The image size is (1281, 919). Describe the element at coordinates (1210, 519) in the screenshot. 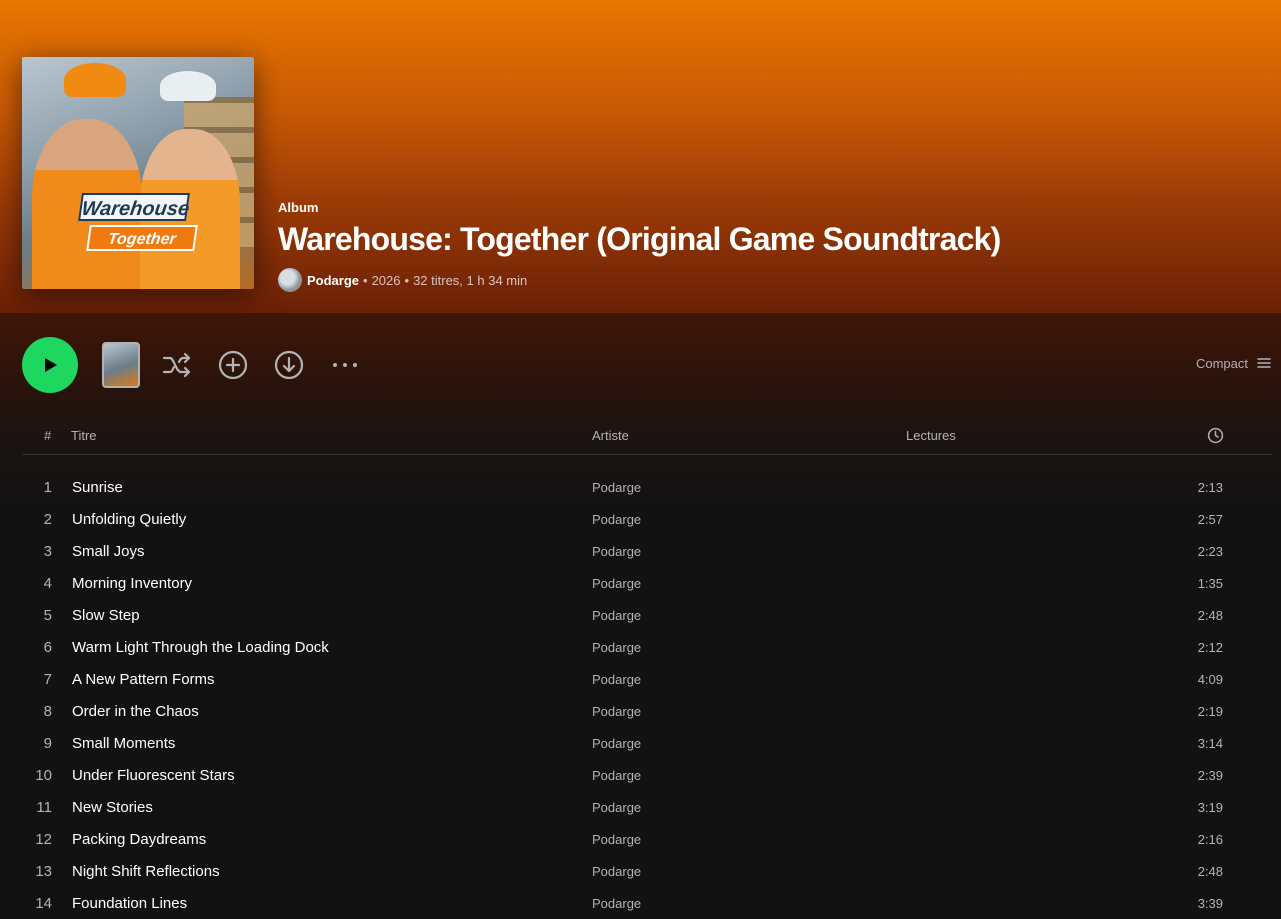

I see `track-duration: 2:57` at that location.